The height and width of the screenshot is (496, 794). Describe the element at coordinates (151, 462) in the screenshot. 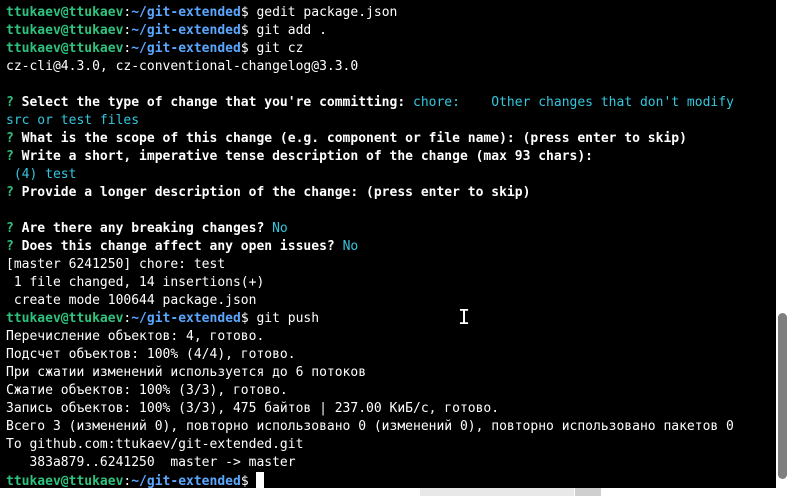

I see `output-text: 383a879..6241250 master -> master` at that location.